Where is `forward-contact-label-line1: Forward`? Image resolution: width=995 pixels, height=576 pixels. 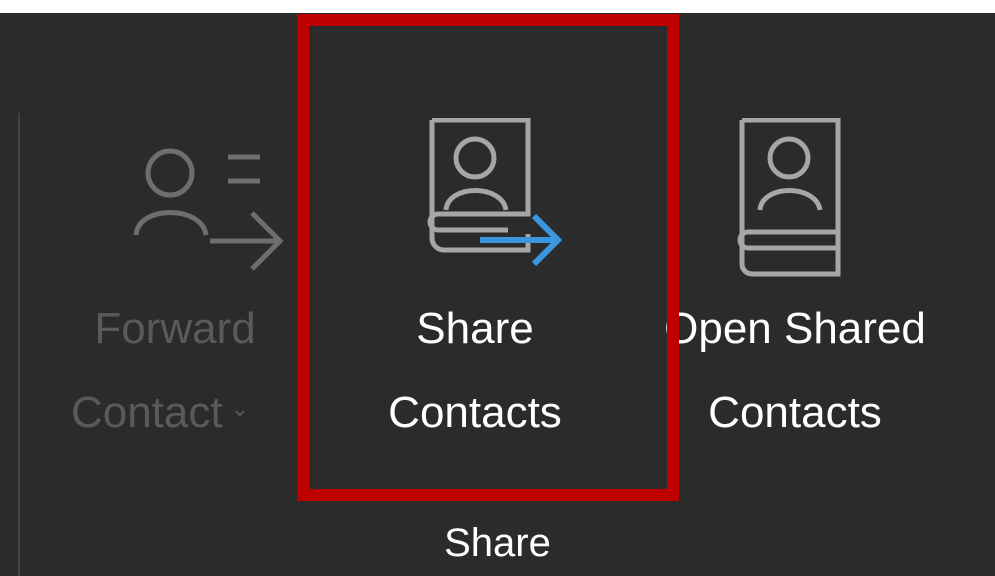
forward-contact-label-line1: Forward is located at coordinates (175, 328).